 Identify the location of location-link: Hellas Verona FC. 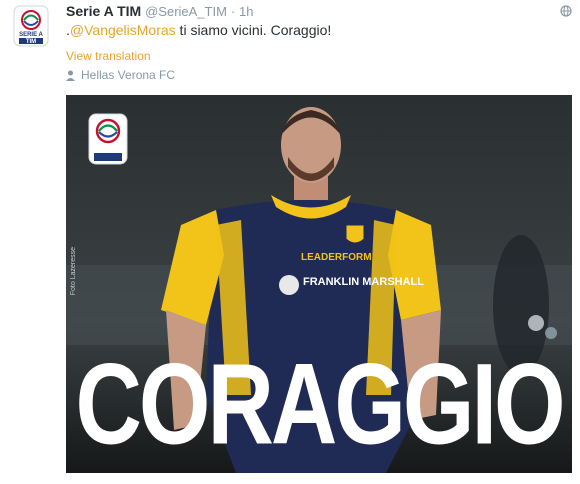
(120, 75).